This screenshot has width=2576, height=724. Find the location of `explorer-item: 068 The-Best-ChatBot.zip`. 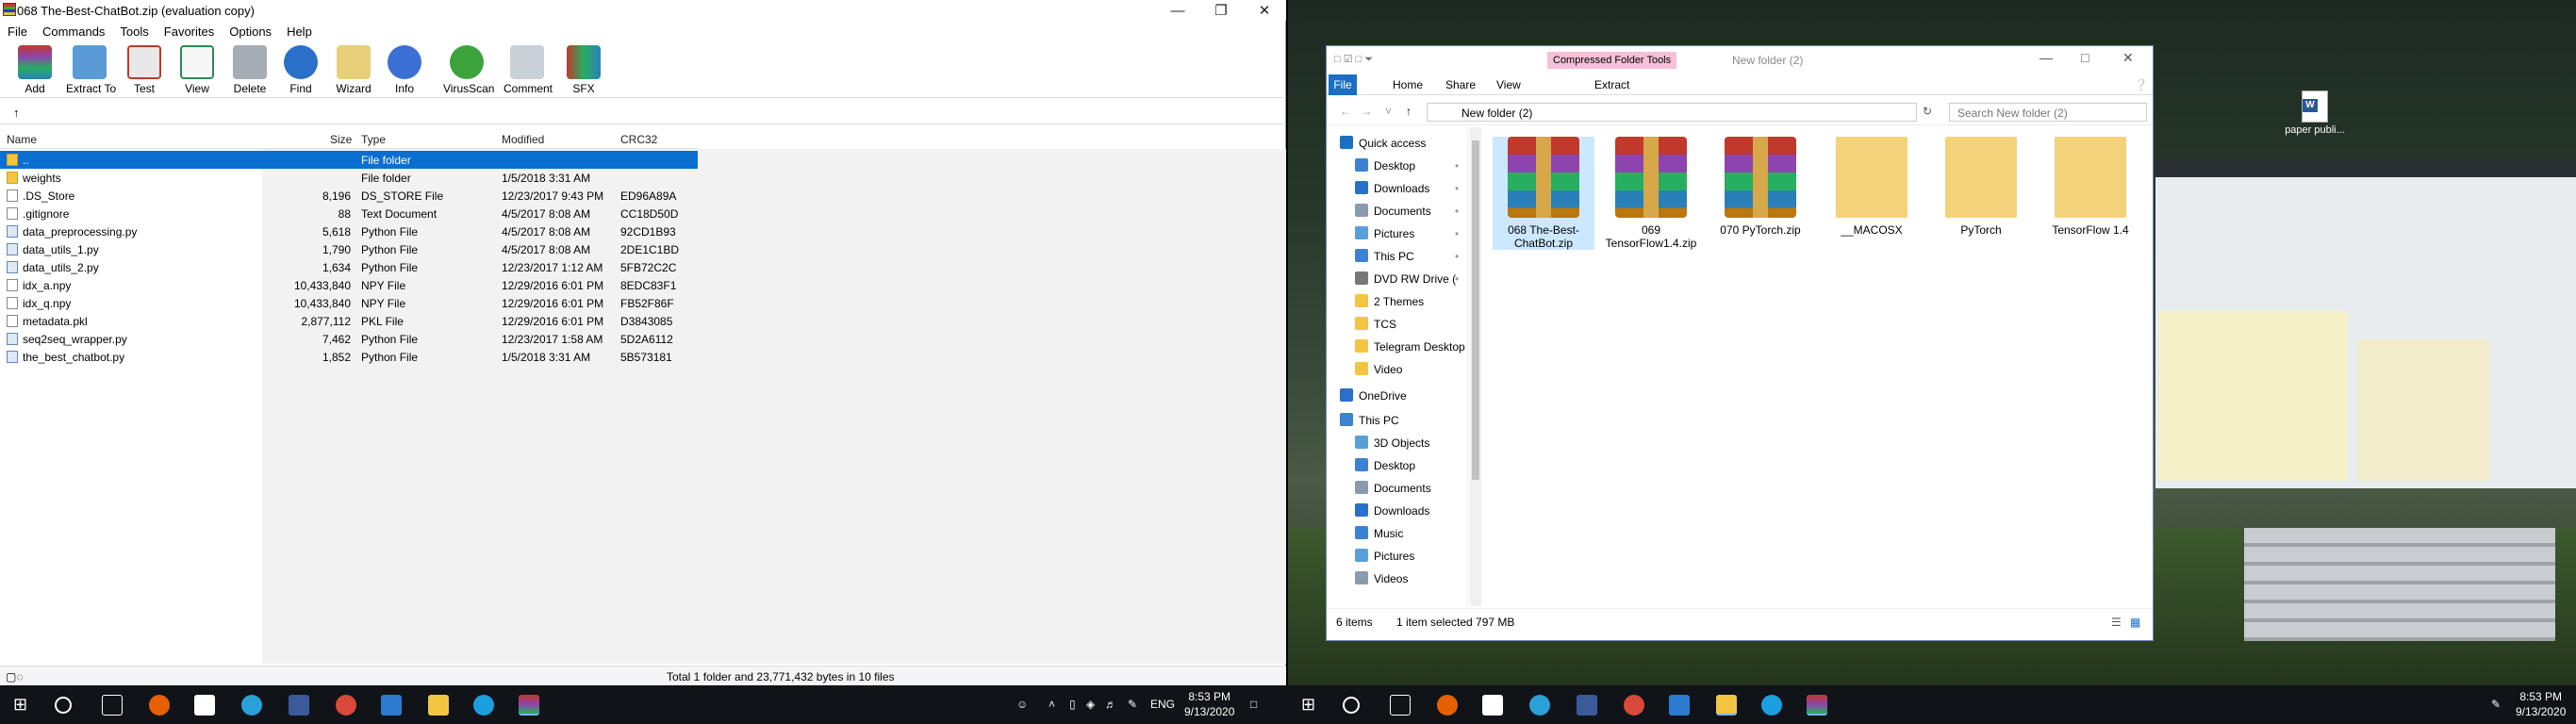

explorer-item: 068 The-Best-ChatBot.zip is located at coordinates (1543, 193).